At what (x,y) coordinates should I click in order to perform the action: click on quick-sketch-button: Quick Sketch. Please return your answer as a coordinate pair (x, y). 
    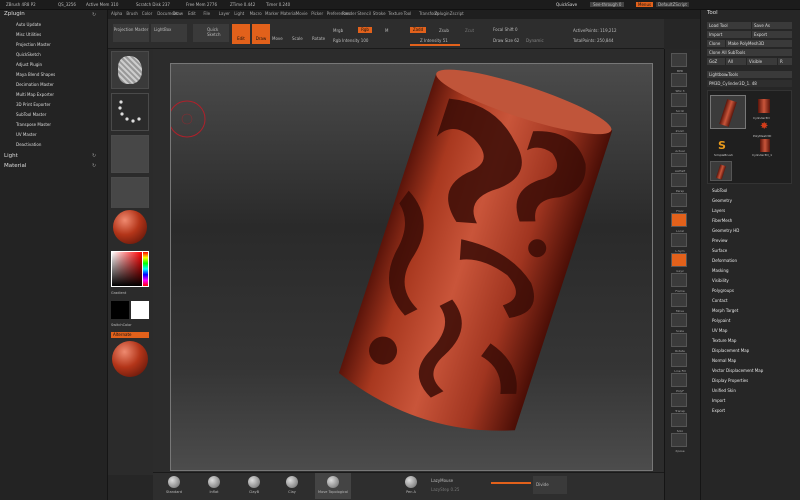
    Looking at the image, I should click on (211, 33).